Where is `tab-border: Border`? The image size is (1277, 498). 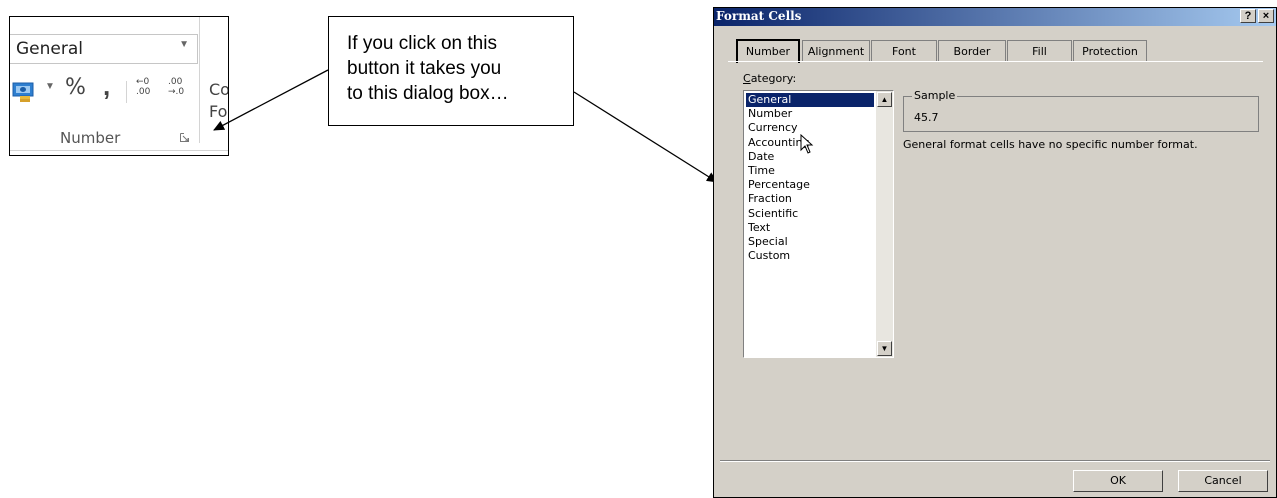 tab-border: Border is located at coordinates (972, 51).